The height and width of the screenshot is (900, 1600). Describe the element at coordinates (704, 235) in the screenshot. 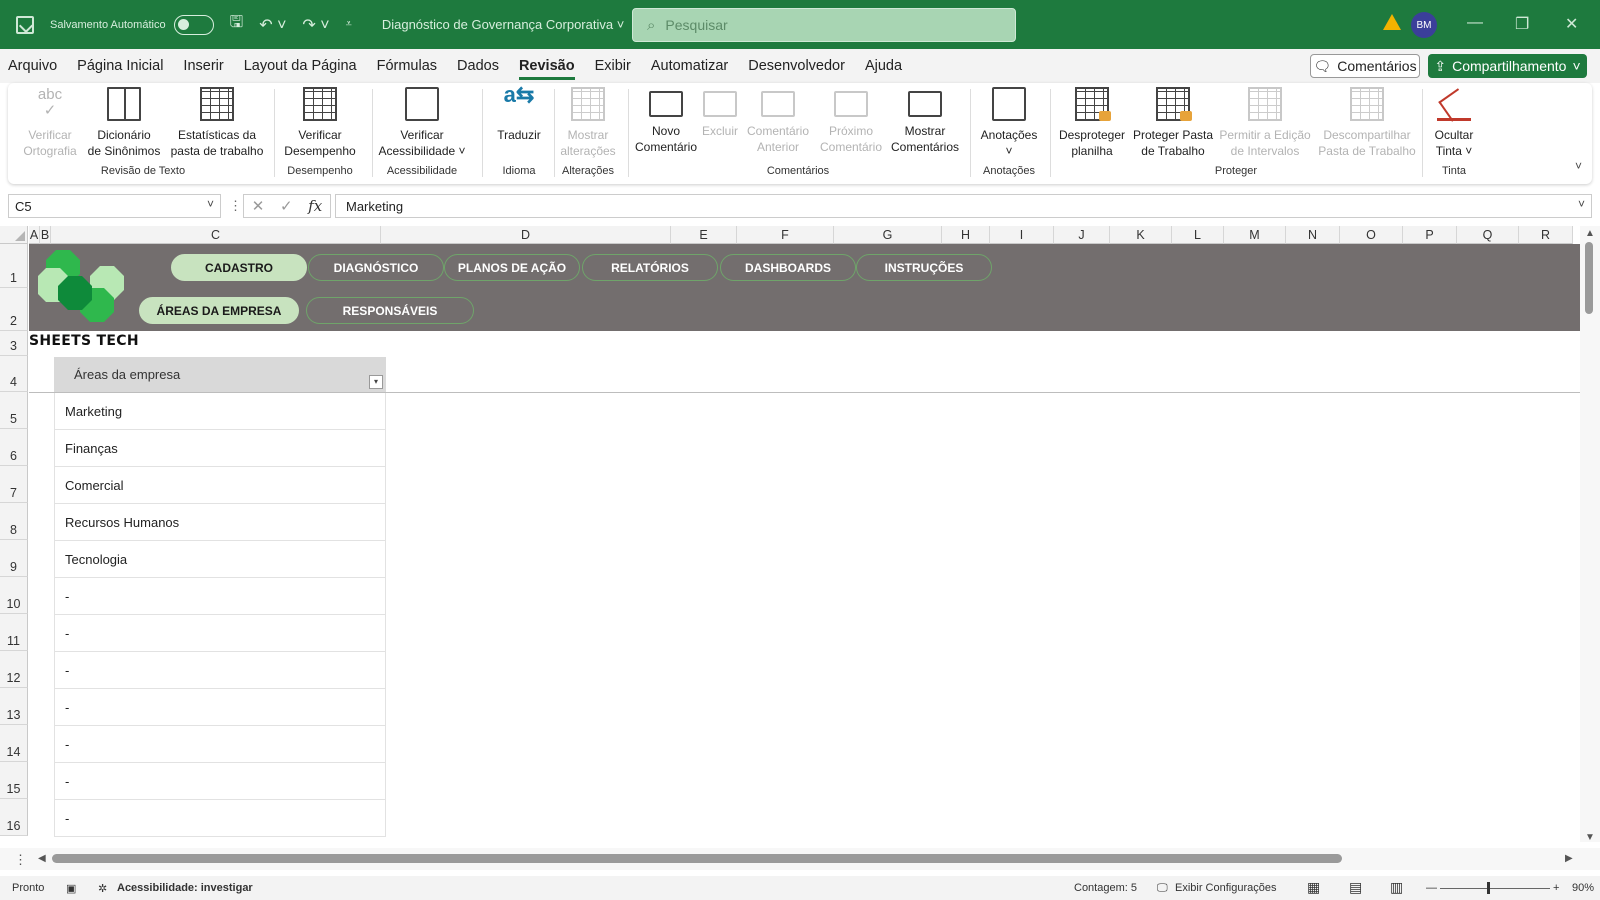

I see `column-header-e: E` at that location.